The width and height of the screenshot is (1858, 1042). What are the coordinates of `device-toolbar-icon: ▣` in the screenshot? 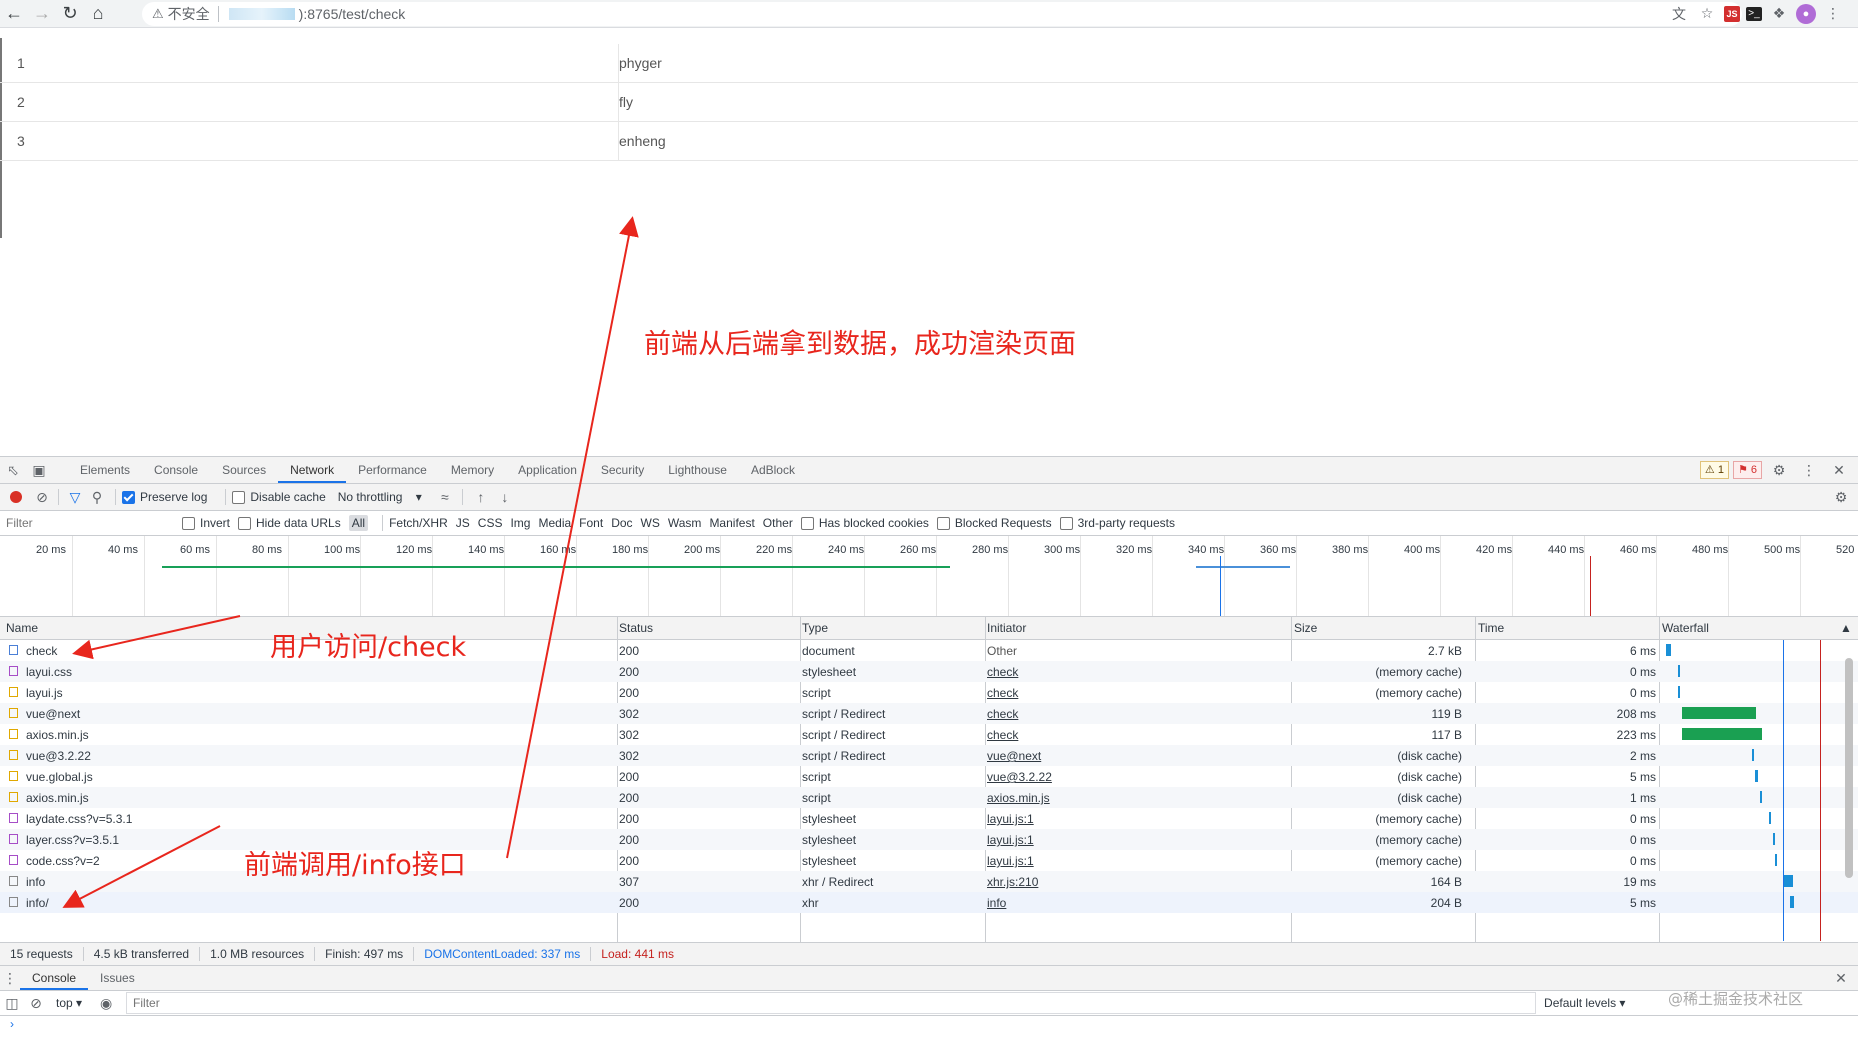 It's located at (39, 470).